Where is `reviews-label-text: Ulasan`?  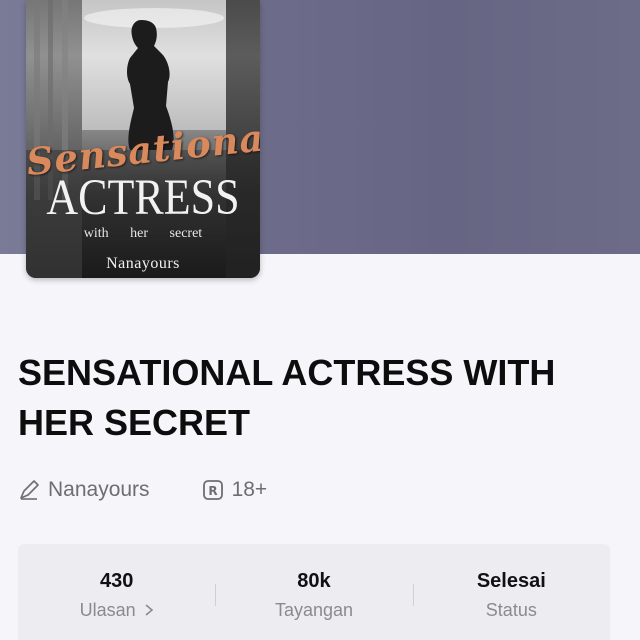
reviews-label-text: Ulasan is located at coordinates (107, 610).